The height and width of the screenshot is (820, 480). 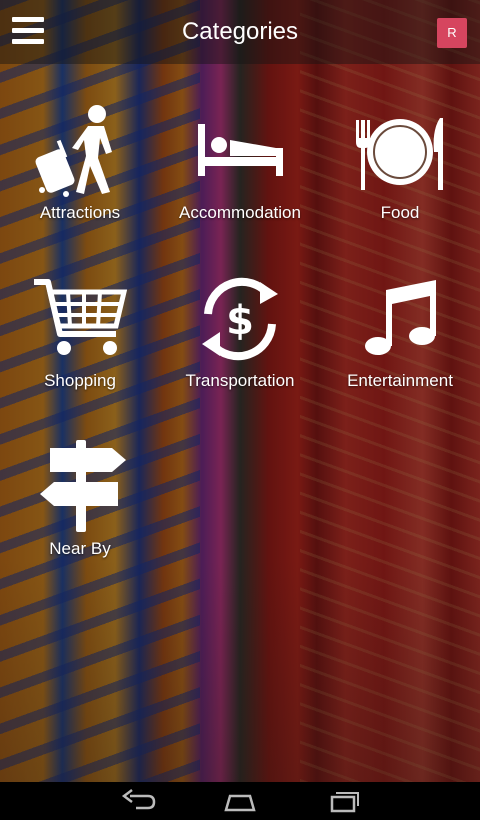 I want to click on system-navigation-bar, so click(x=240, y=801).